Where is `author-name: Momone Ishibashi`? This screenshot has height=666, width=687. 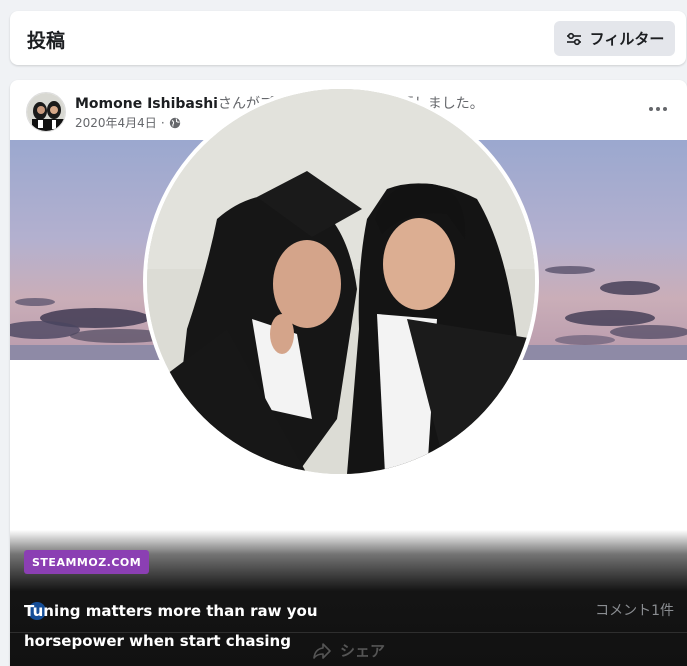
author-name: Momone Ishibashi is located at coordinates (146, 104).